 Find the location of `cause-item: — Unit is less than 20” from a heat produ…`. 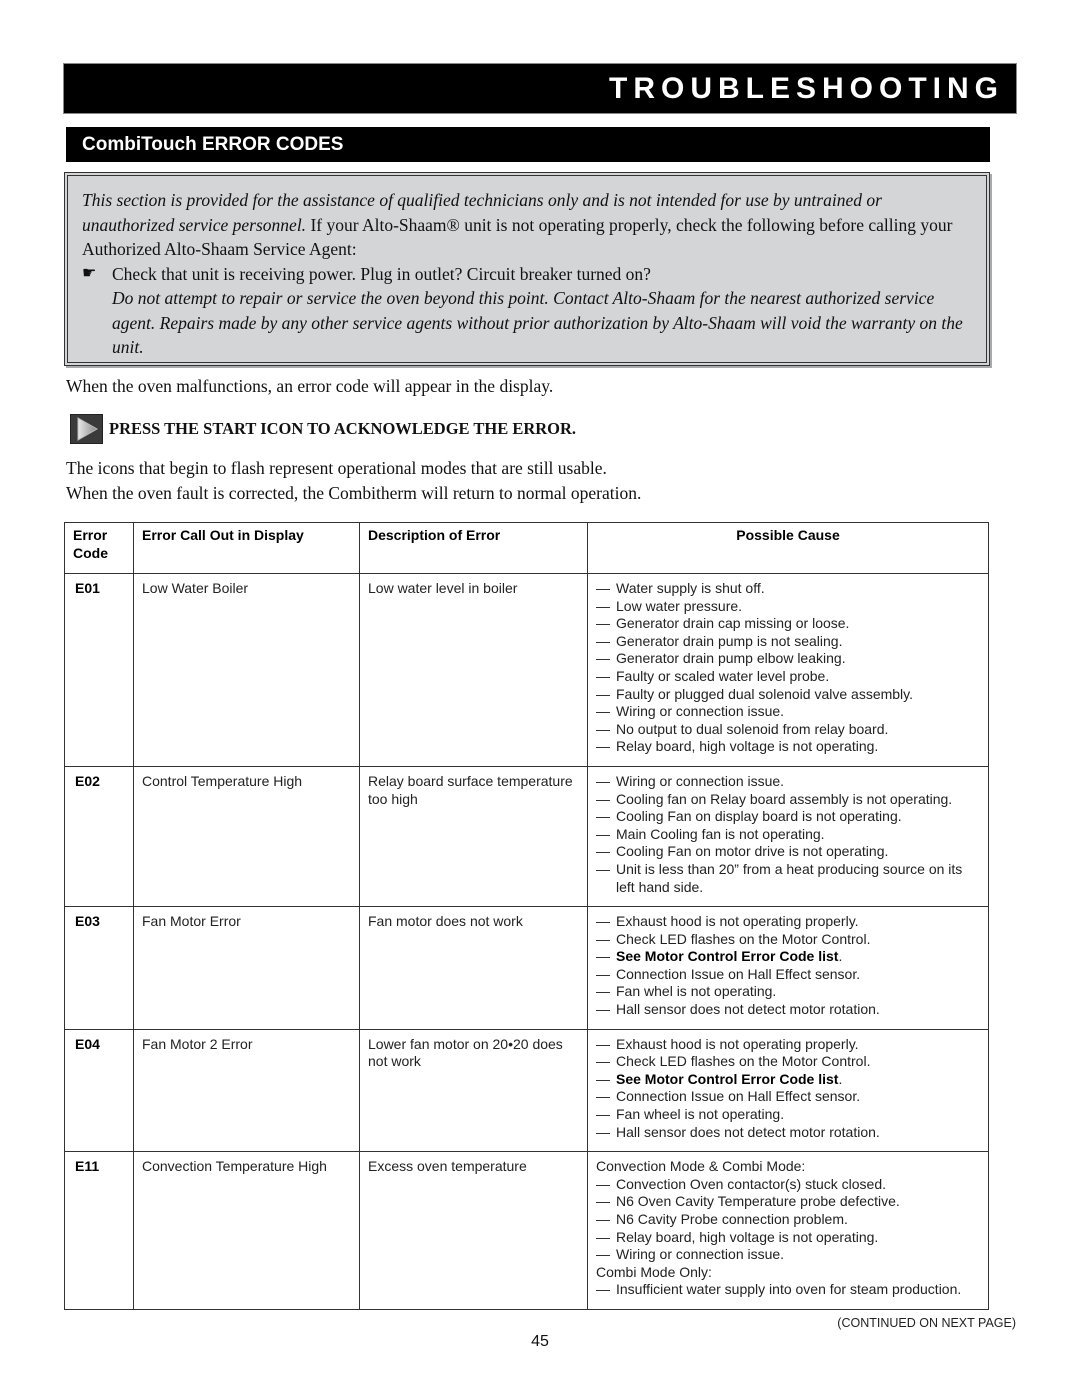

cause-item: — Unit is less than 20” from a heat produ… is located at coordinates (788, 878).